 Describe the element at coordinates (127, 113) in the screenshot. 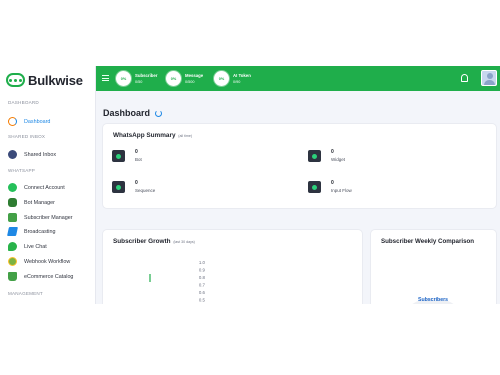

I see `page-title-text: Dashboard` at that location.